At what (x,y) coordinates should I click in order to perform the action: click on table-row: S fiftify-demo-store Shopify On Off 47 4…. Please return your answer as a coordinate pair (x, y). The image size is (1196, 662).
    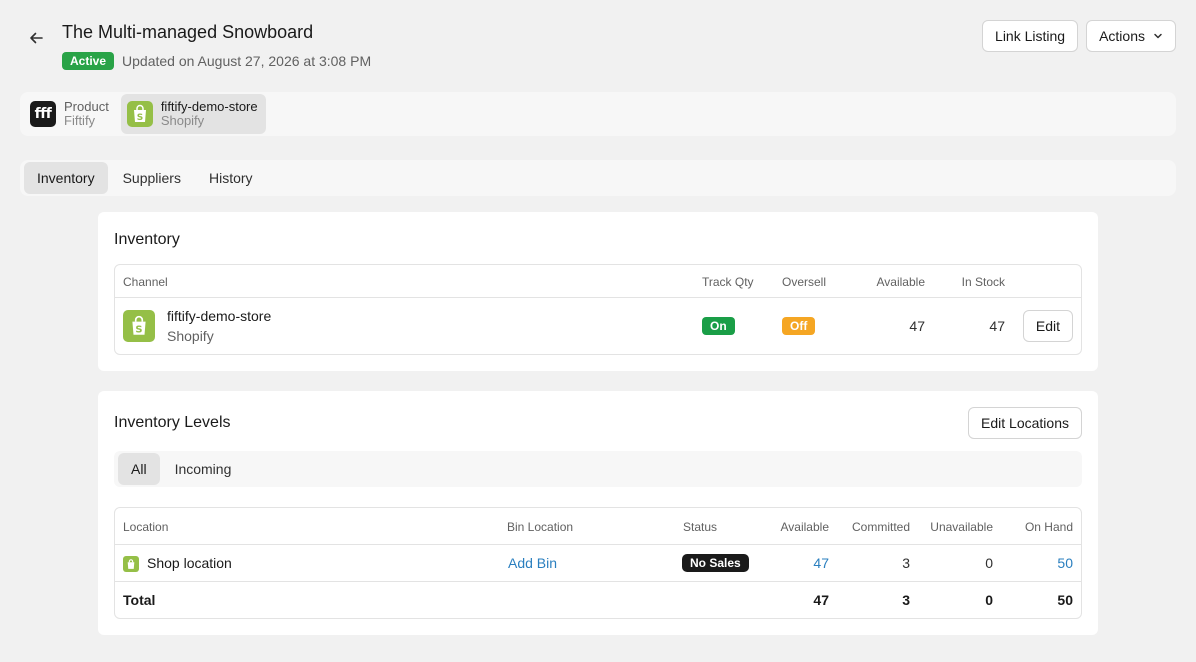
    Looking at the image, I should click on (598, 326).